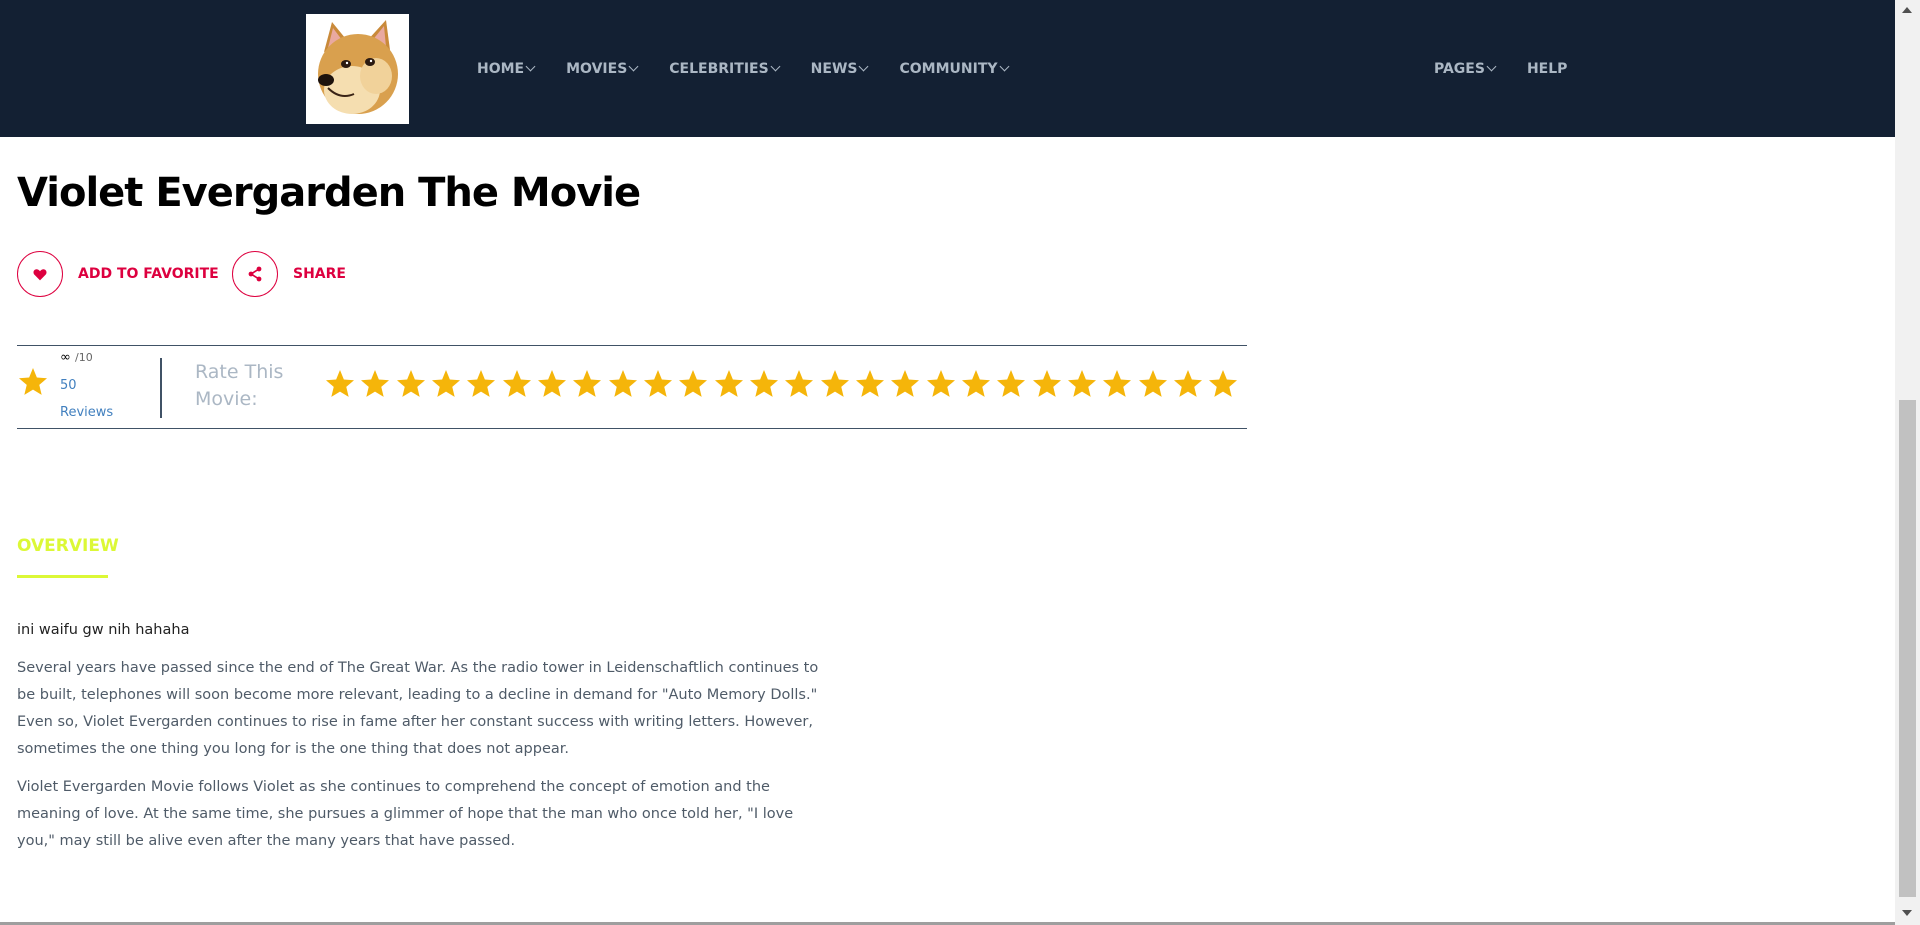  I want to click on rate-this-movie-label: Rate This Movie:, so click(239, 385).